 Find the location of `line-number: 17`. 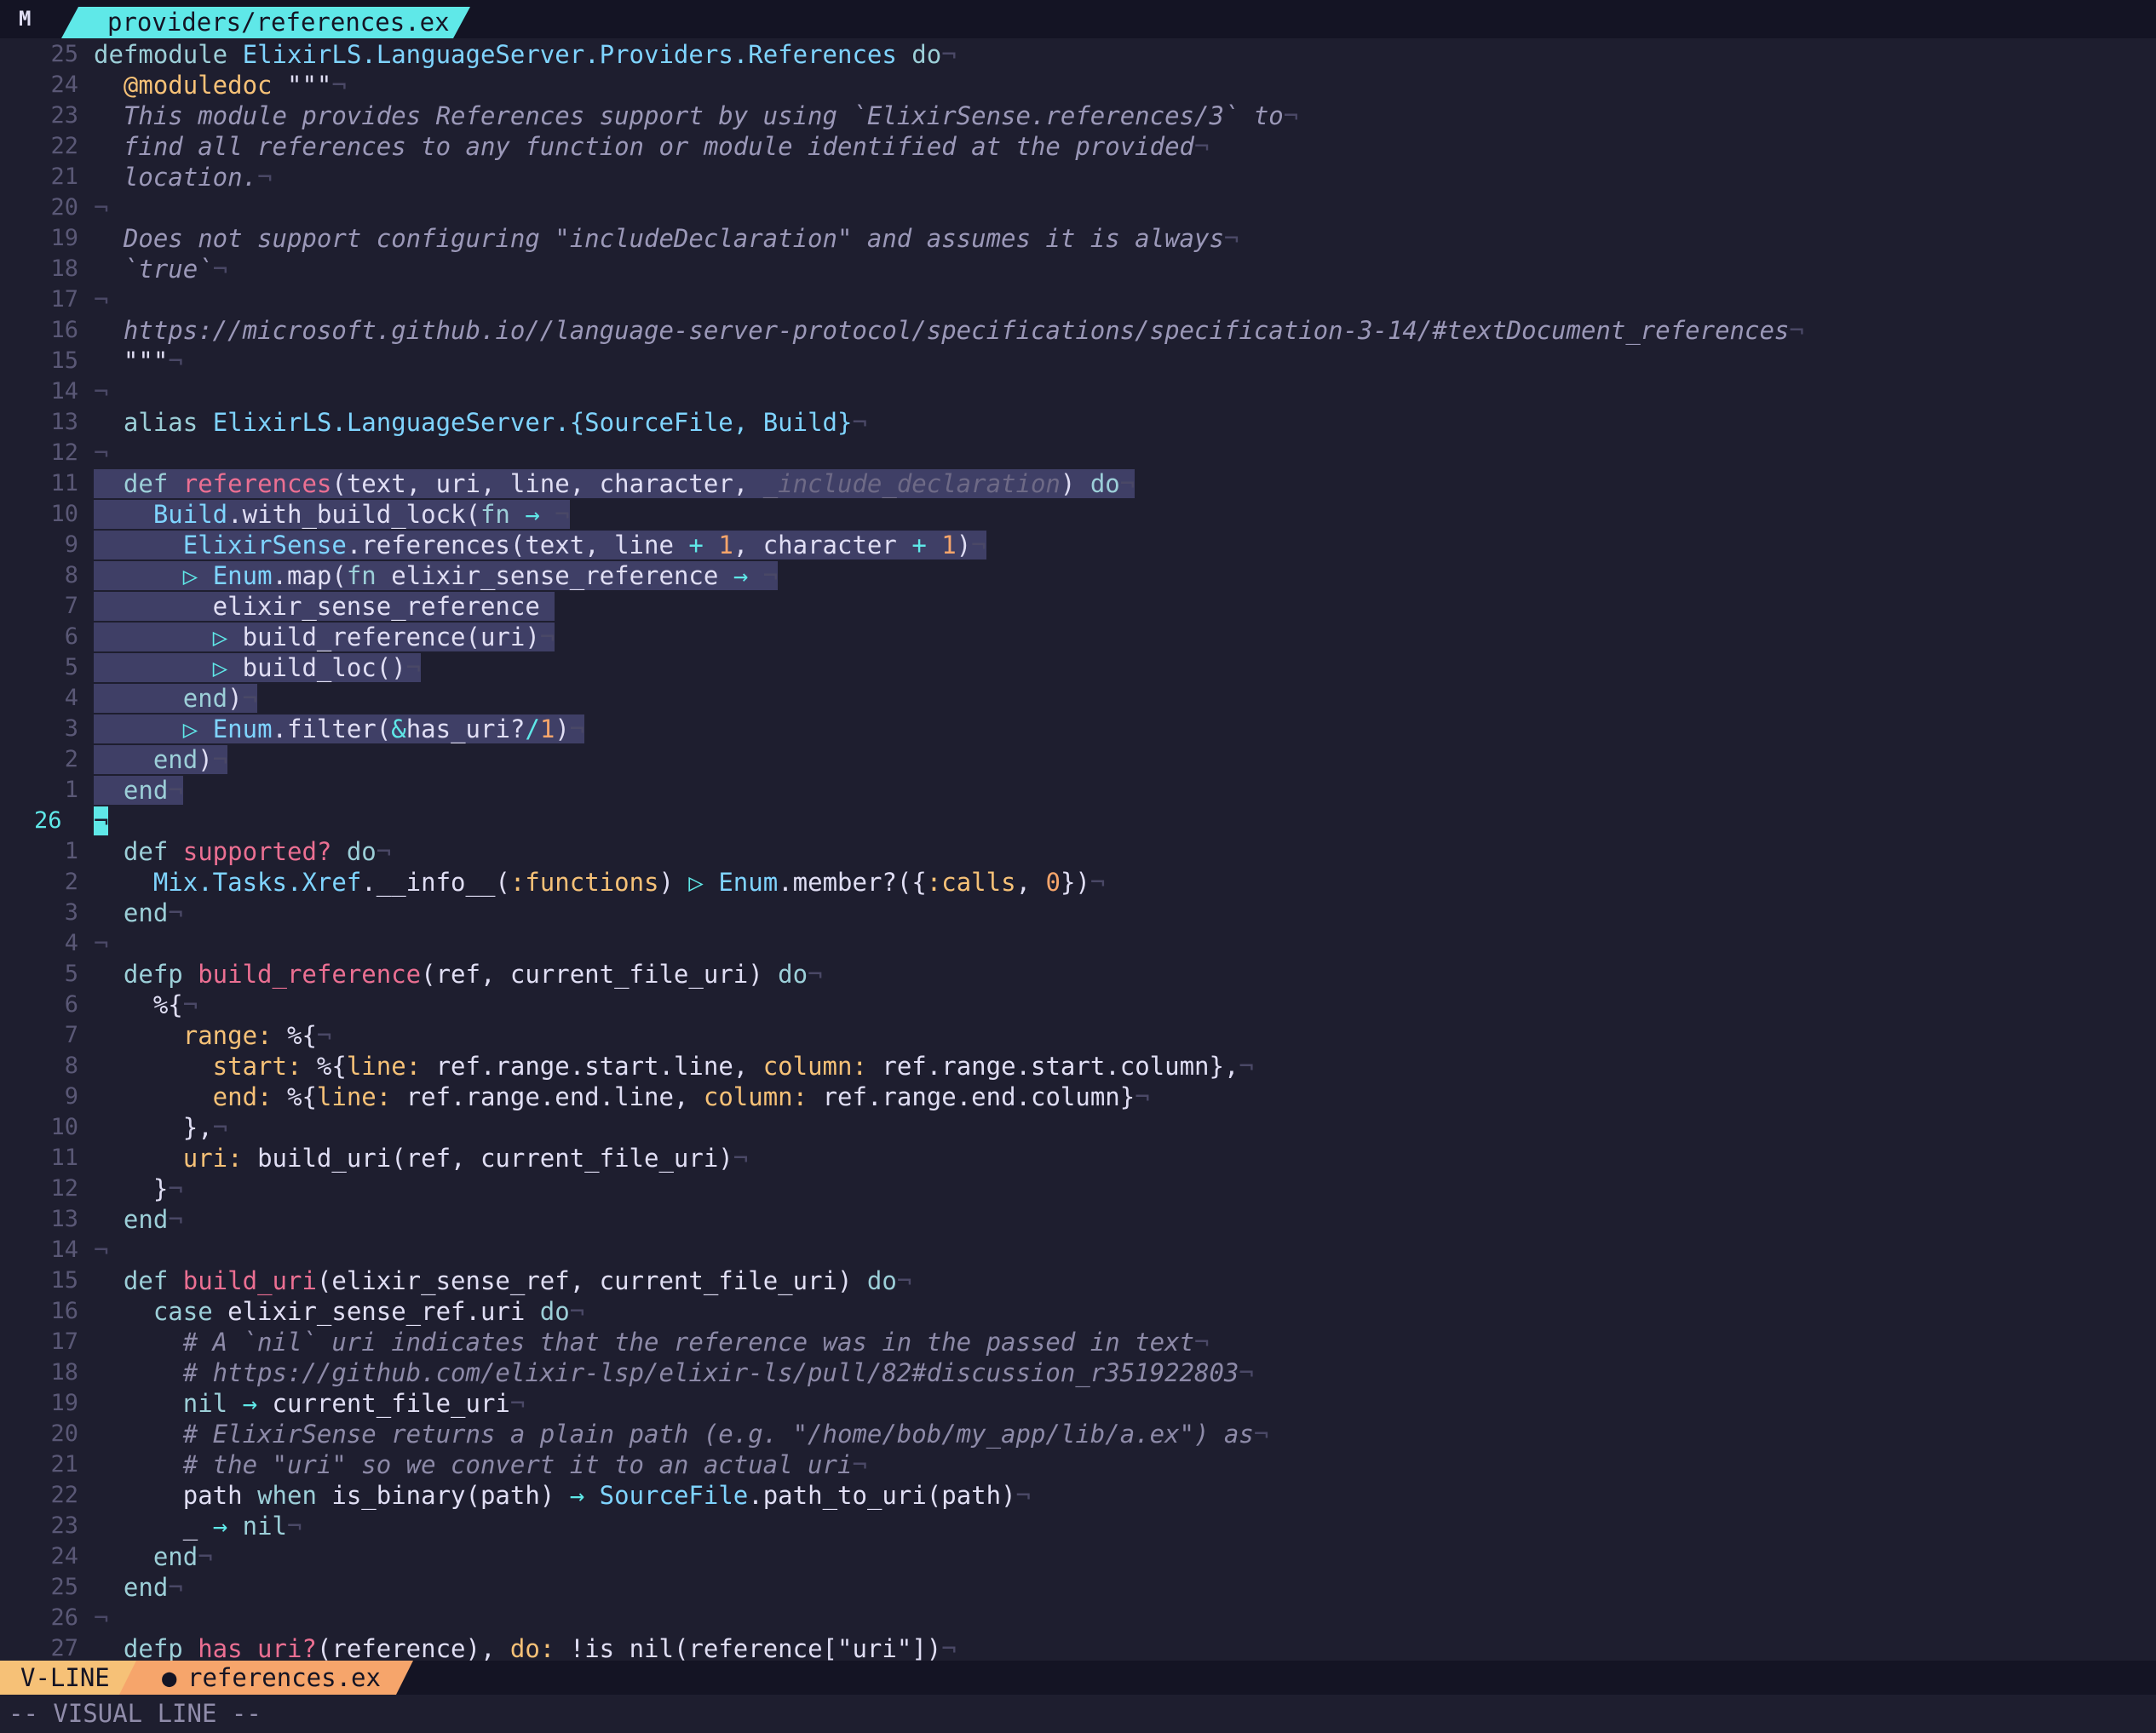

line-number: 17 is located at coordinates (64, 1341).